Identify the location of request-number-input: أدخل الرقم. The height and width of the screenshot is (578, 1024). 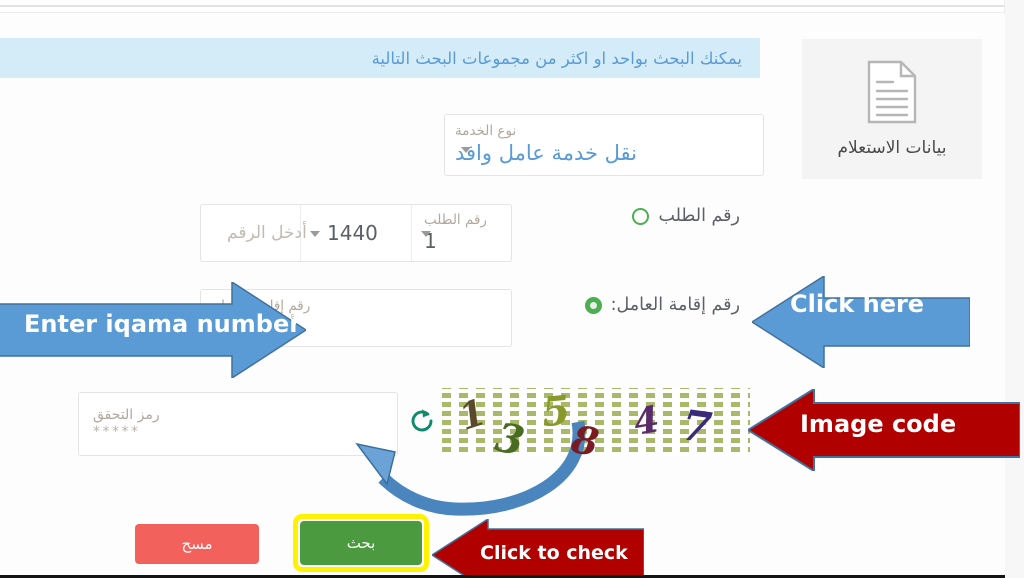
(254, 233).